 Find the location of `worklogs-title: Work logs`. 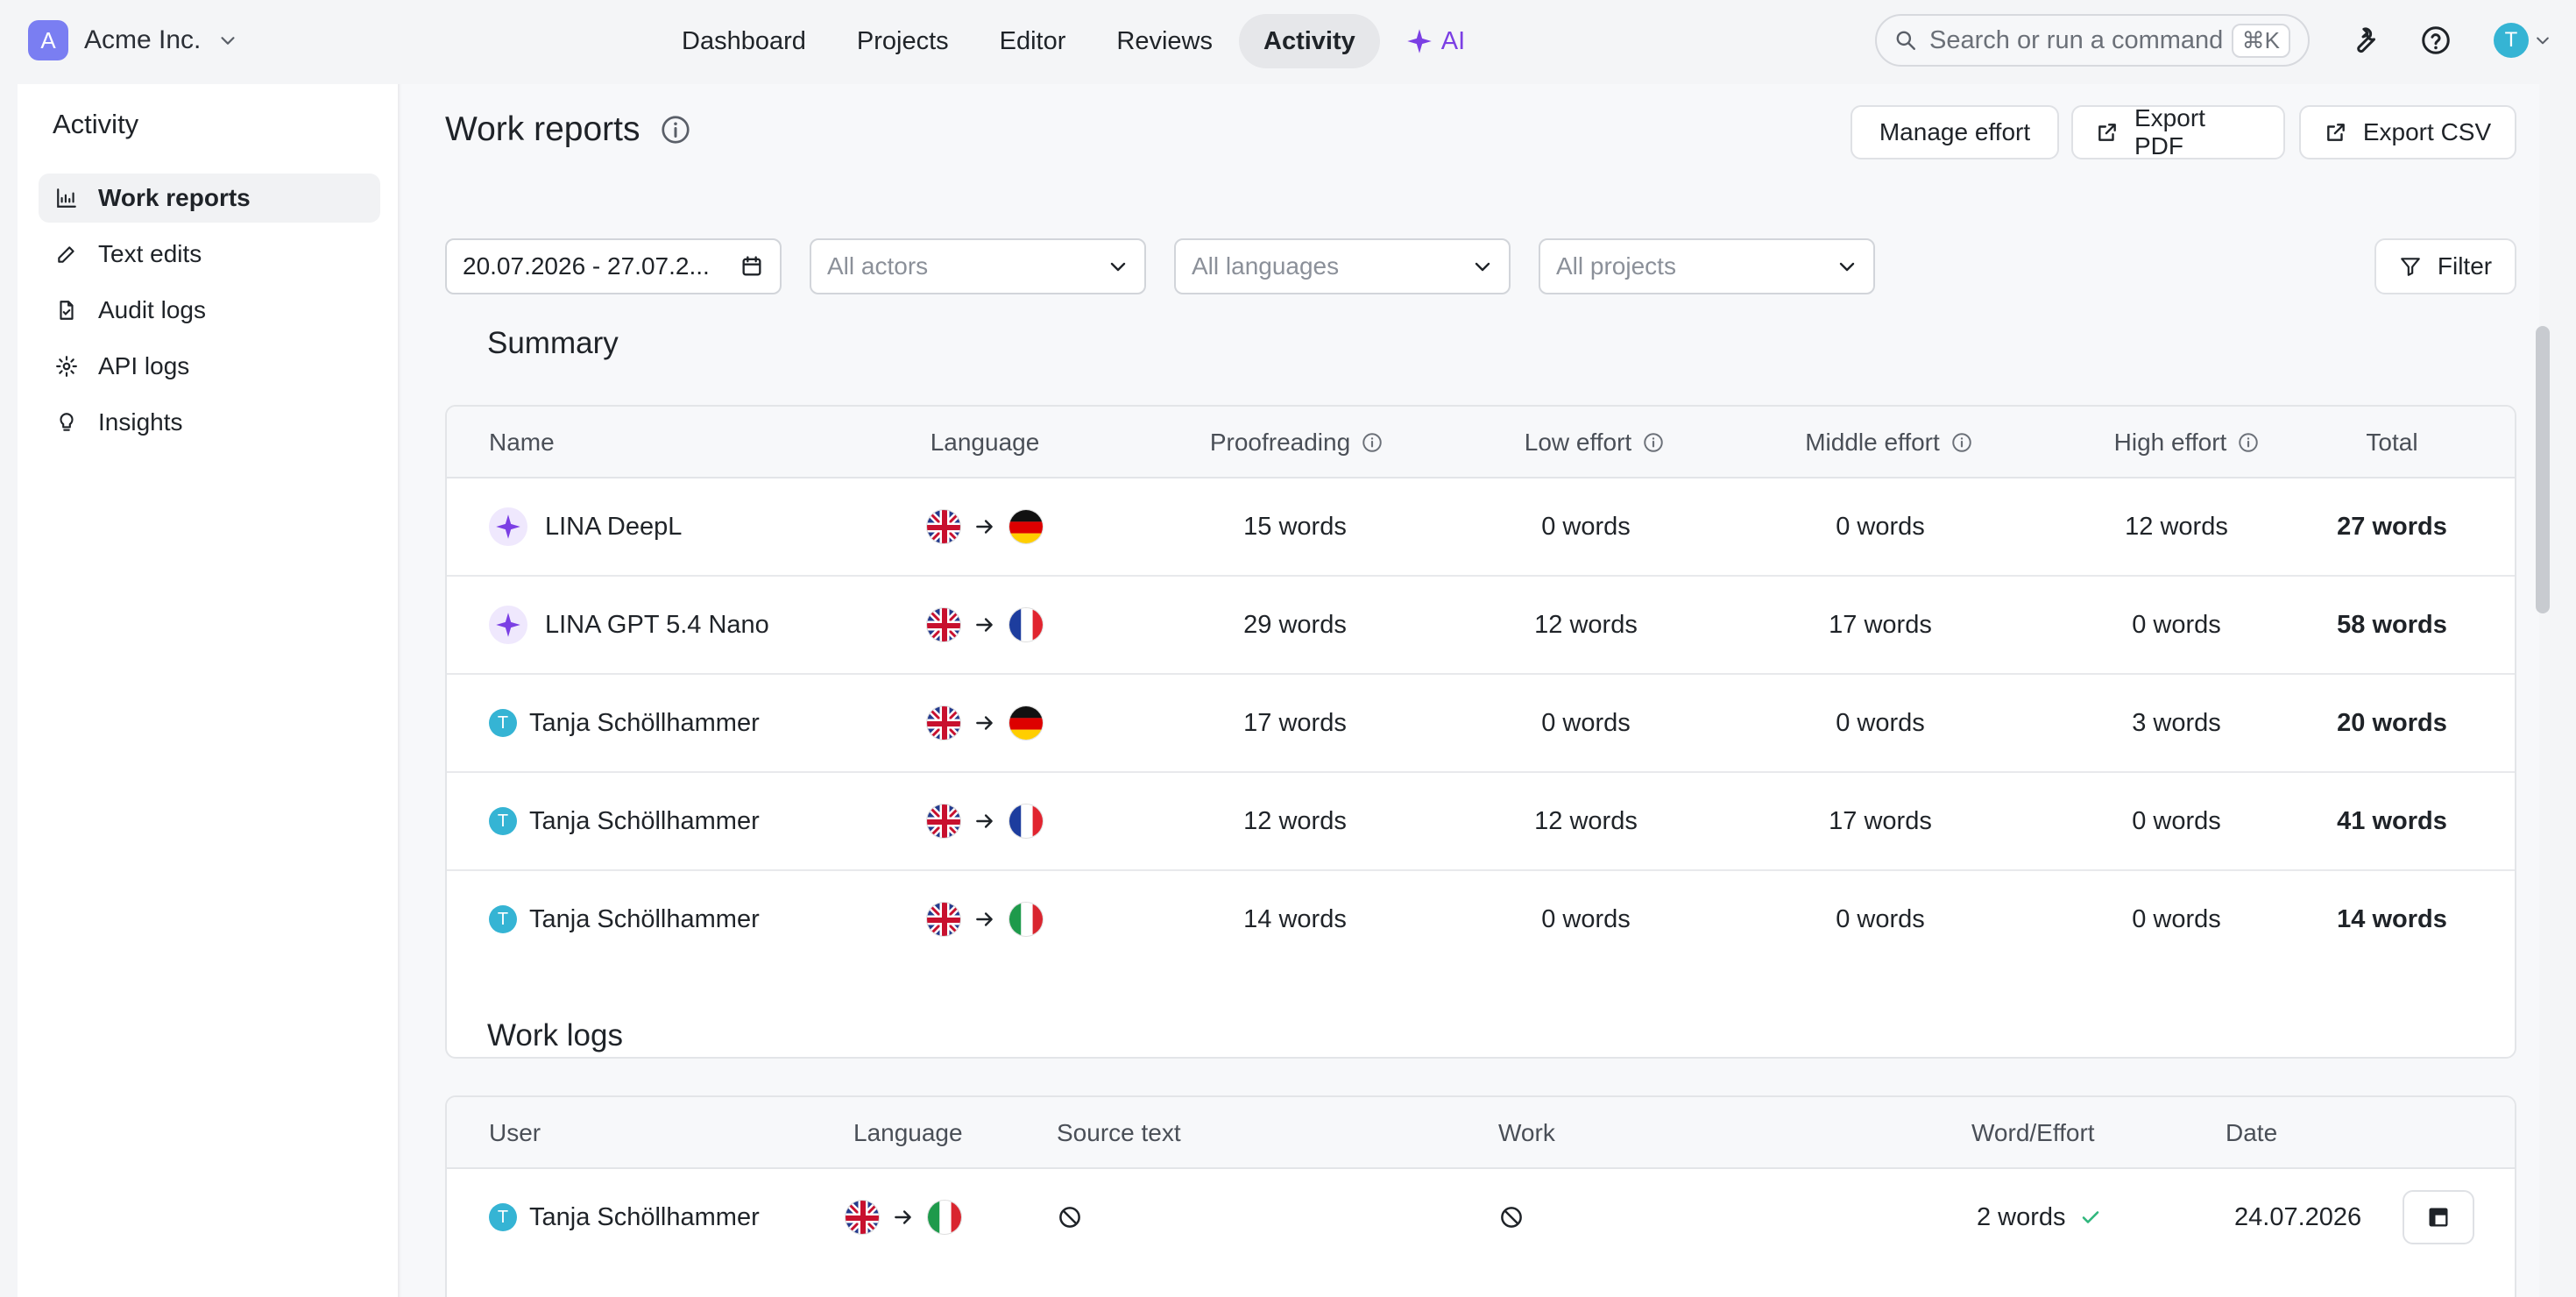

worklogs-title: Work logs is located at coordinates (555, 1035).